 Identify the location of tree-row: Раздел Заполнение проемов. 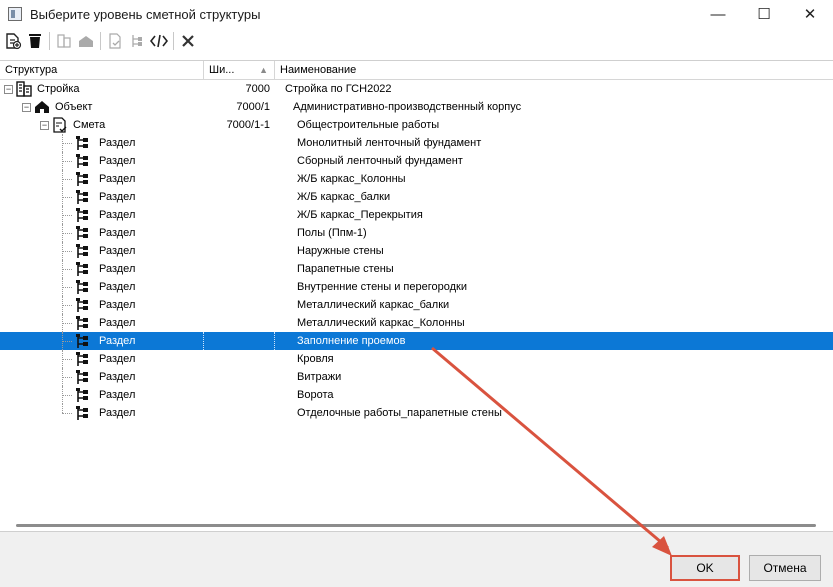
(416, 341).